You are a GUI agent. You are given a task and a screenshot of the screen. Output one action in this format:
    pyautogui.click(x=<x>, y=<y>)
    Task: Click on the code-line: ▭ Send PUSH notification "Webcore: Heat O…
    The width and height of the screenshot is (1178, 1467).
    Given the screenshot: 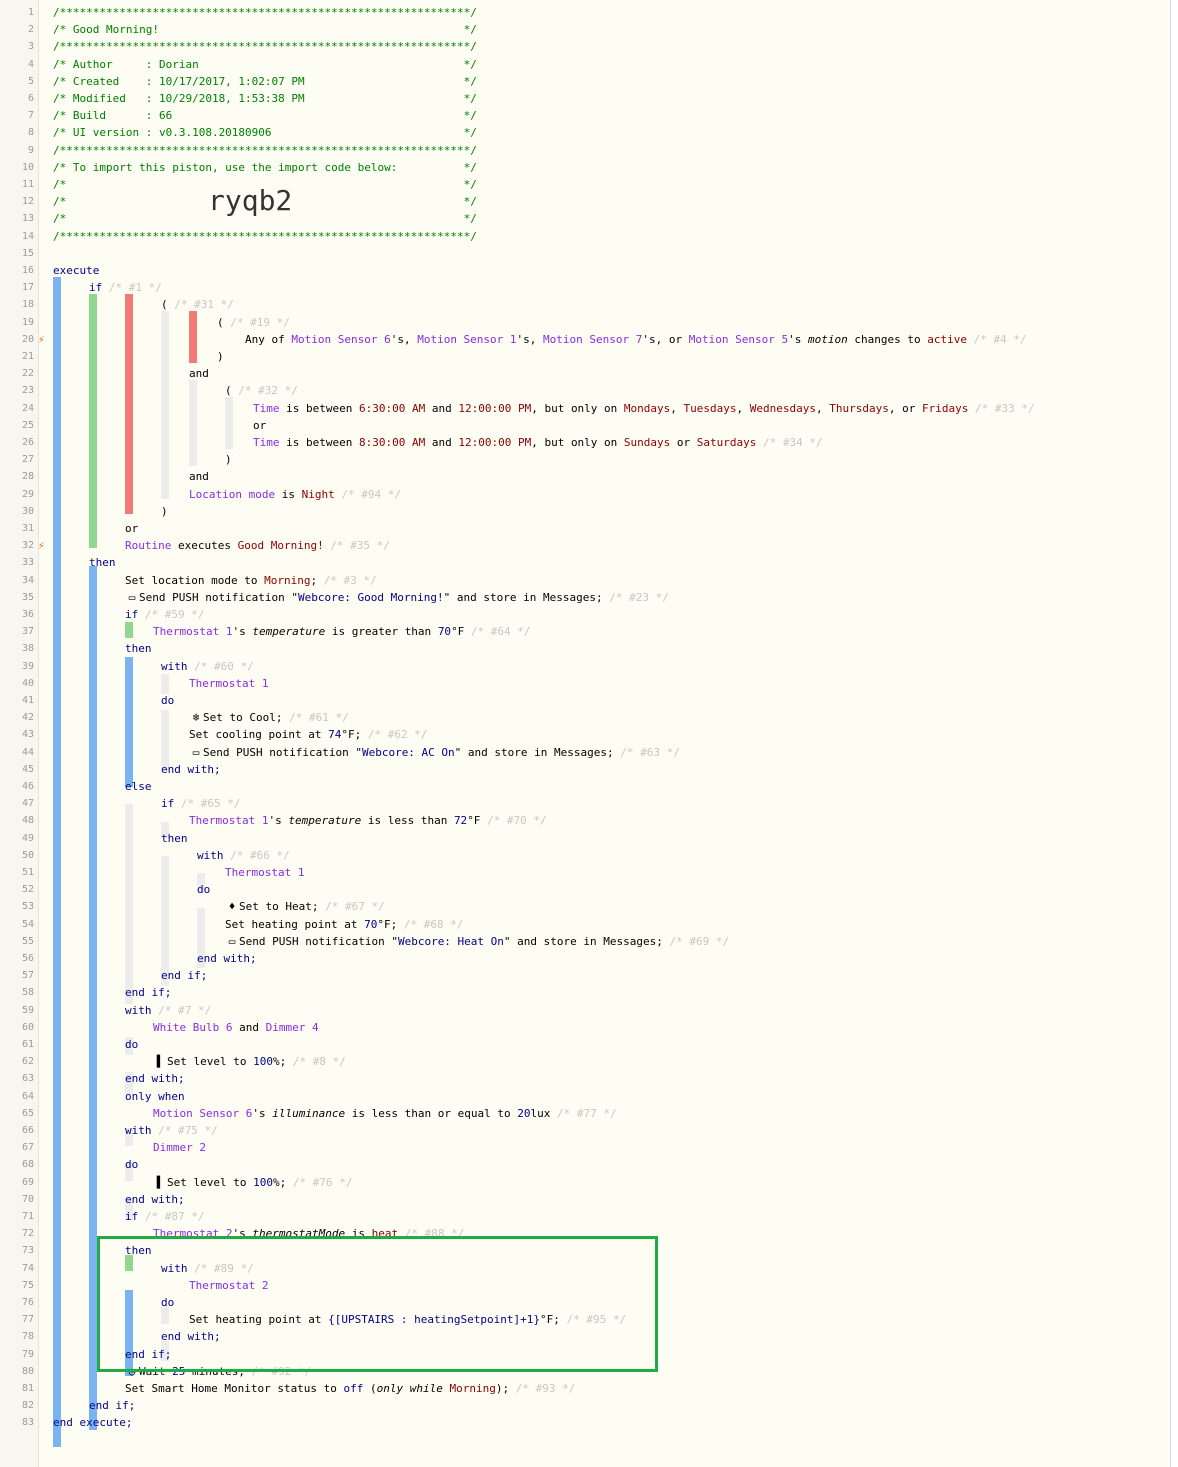 What is the action you would take?
    pyautogui.click(x=477, y=942)
    